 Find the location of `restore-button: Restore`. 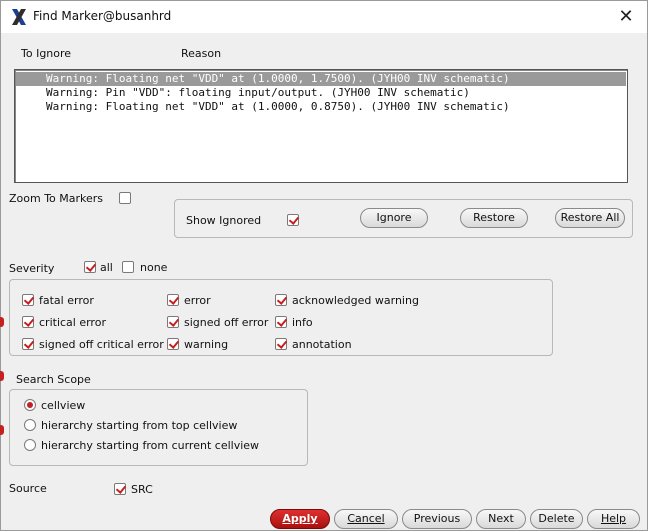

restore-button: Restore is located at coordinates (494, 218).